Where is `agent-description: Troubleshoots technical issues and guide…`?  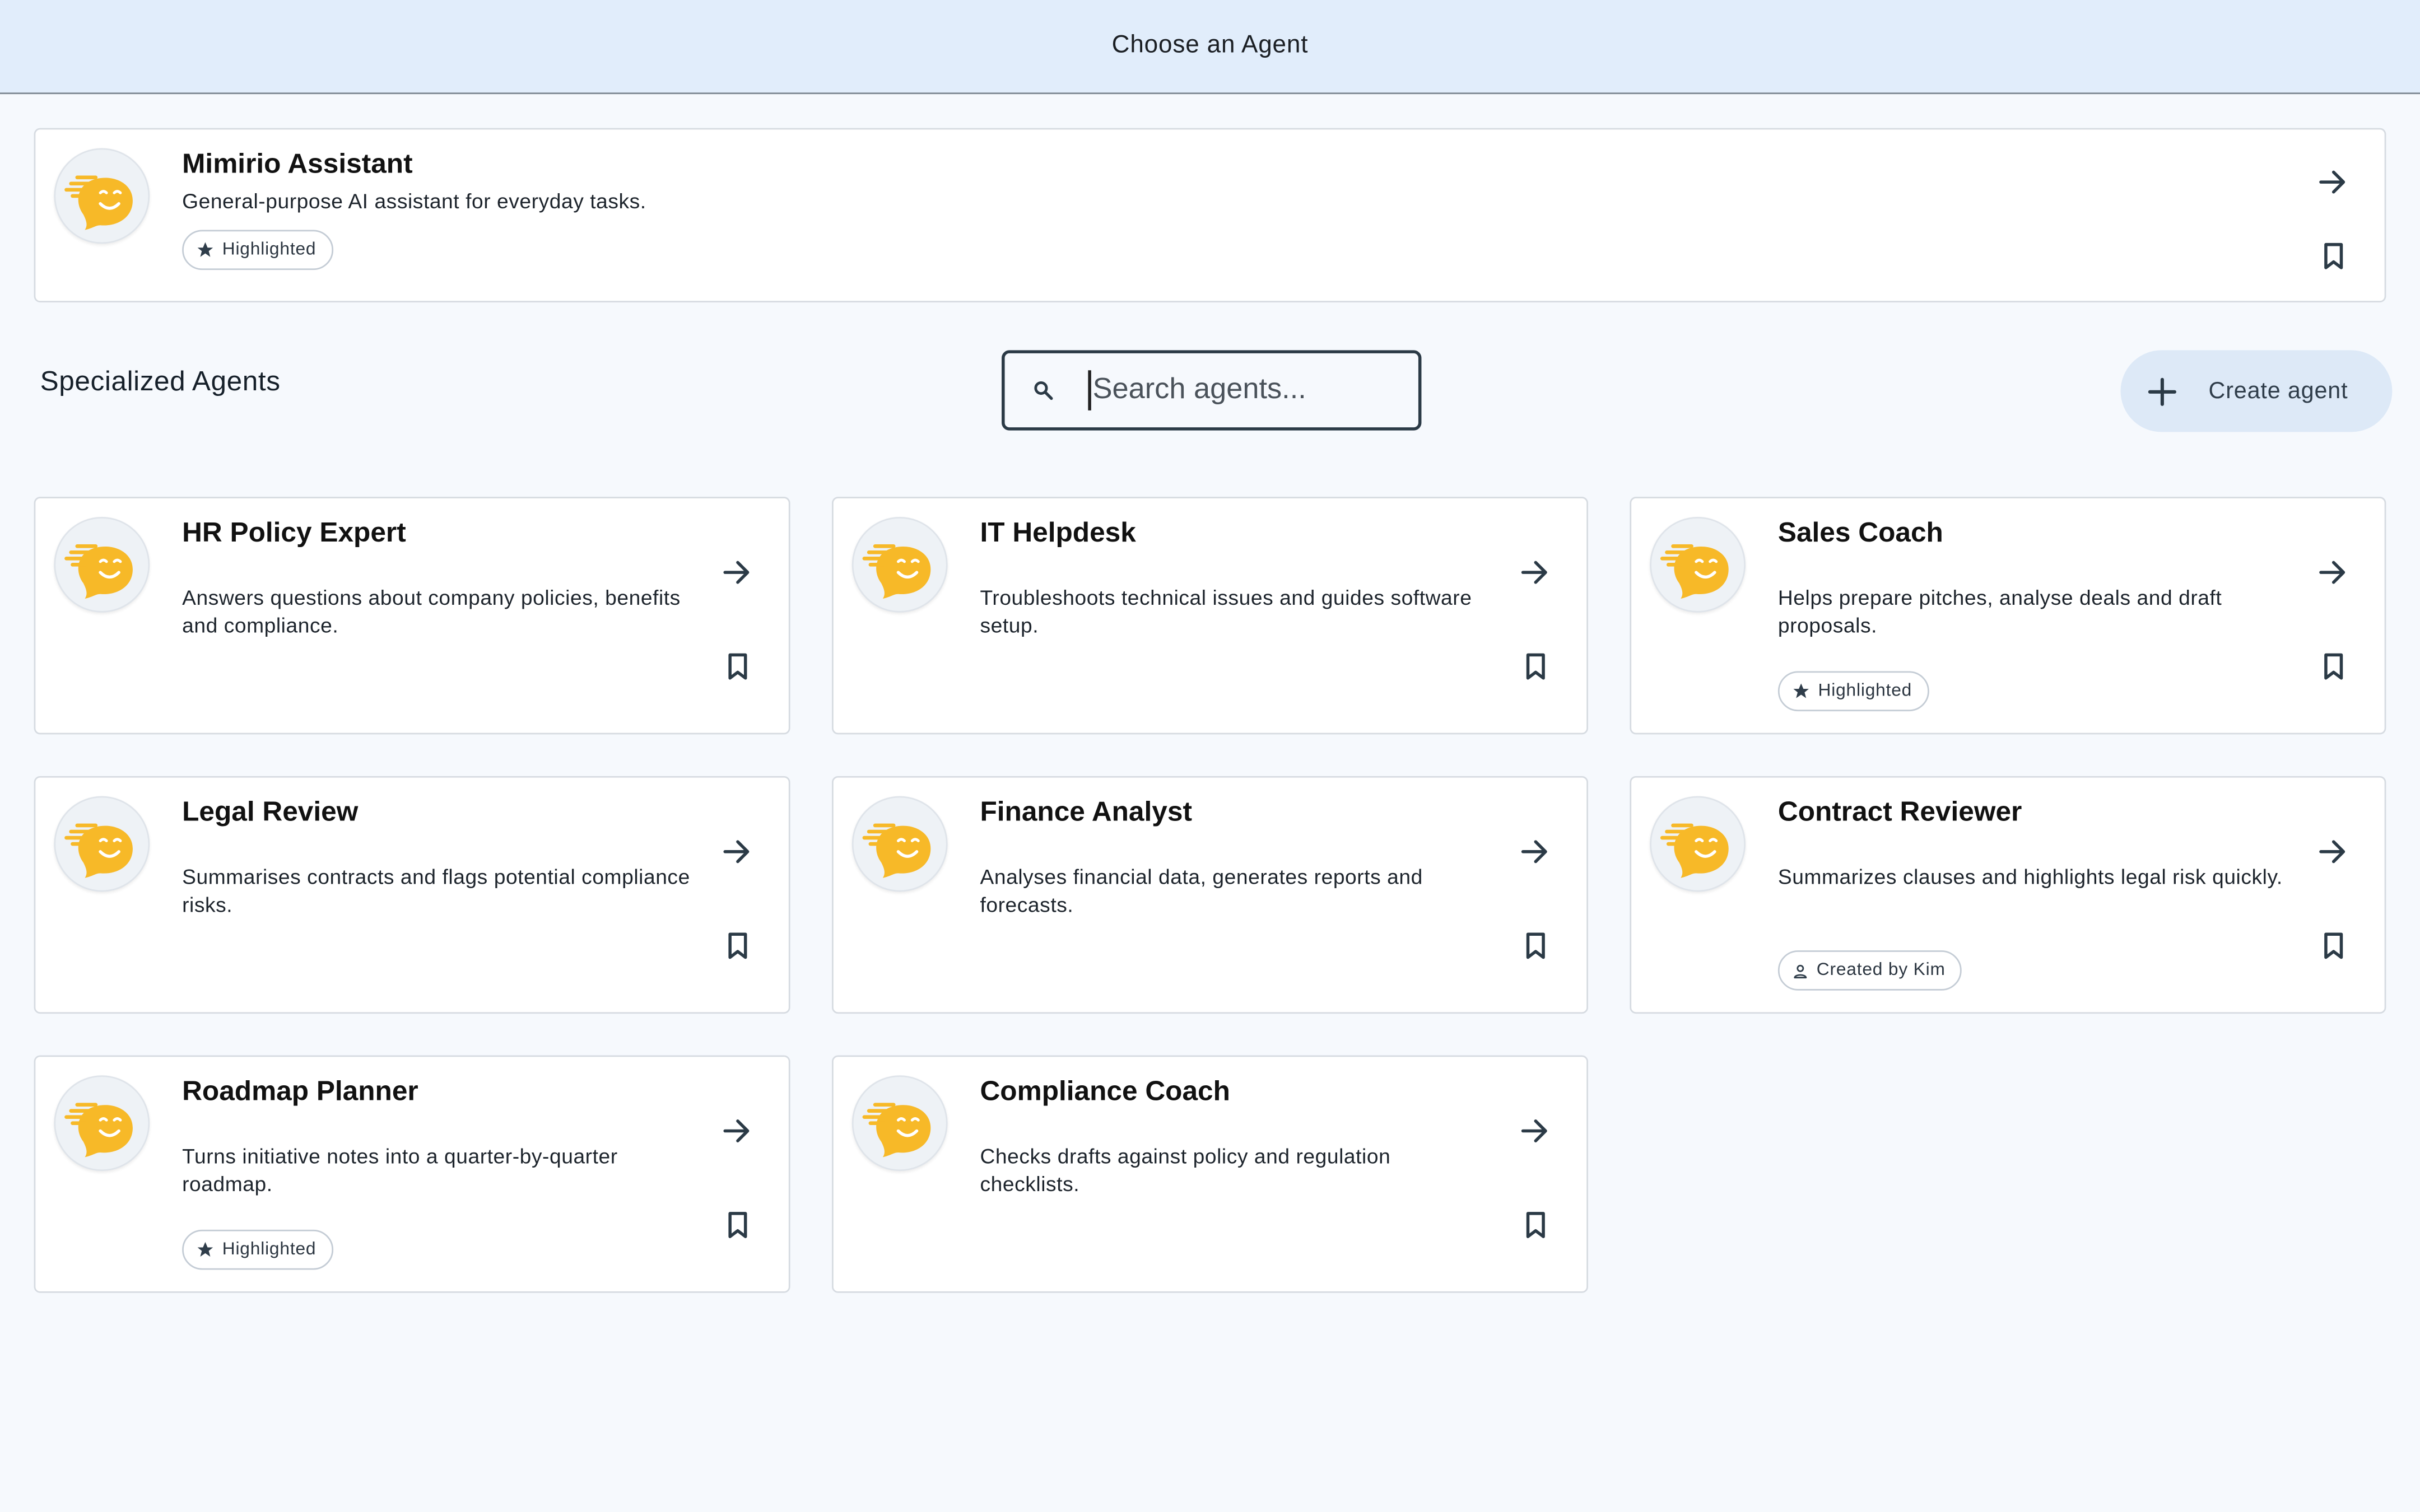
agent-description: Troubleshoots technical issues and guide… is located at coordinates (1226, 612).